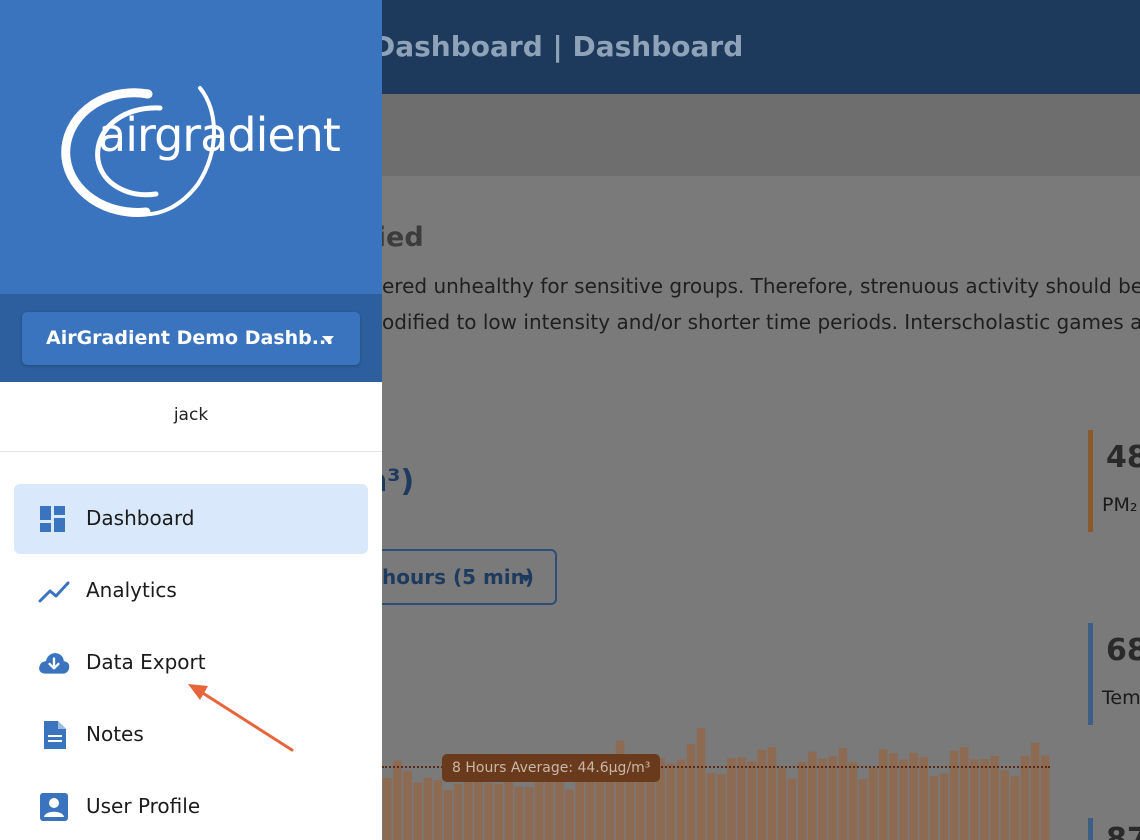 This screenshot has height=840, width=1140. What do you see at coordinates (54, 807) in the screenshot?
I see `user-badge-icon` at bounding box center [54, 807].